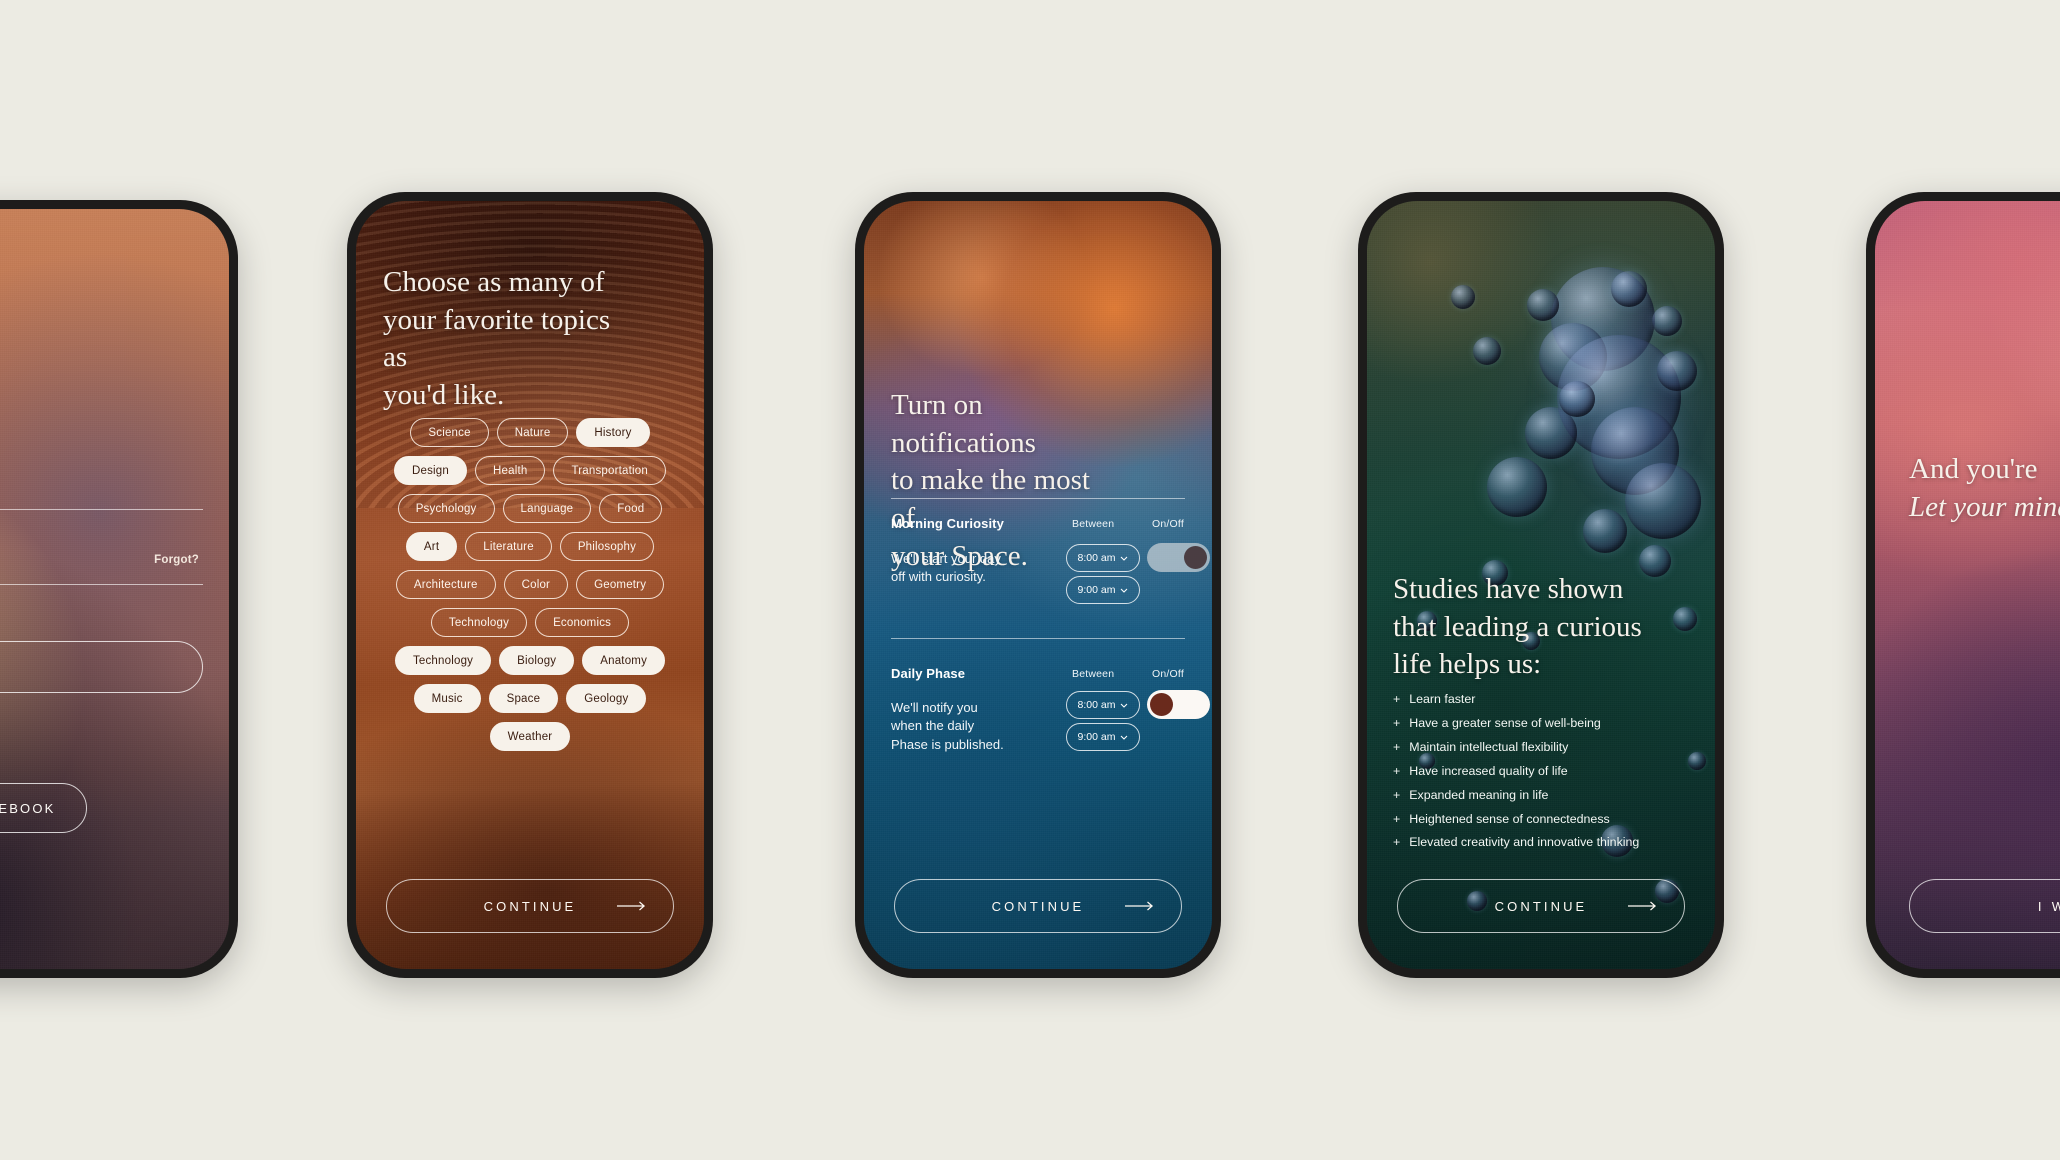  Describe the element at coordinates (624, 660) in the screenshot. I see `topic-chip: Anatomy` at that location.